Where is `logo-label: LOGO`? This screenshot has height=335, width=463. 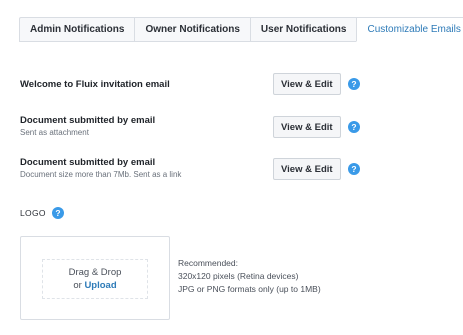
logo-label: LOGO is located at coordinates (33, 213).